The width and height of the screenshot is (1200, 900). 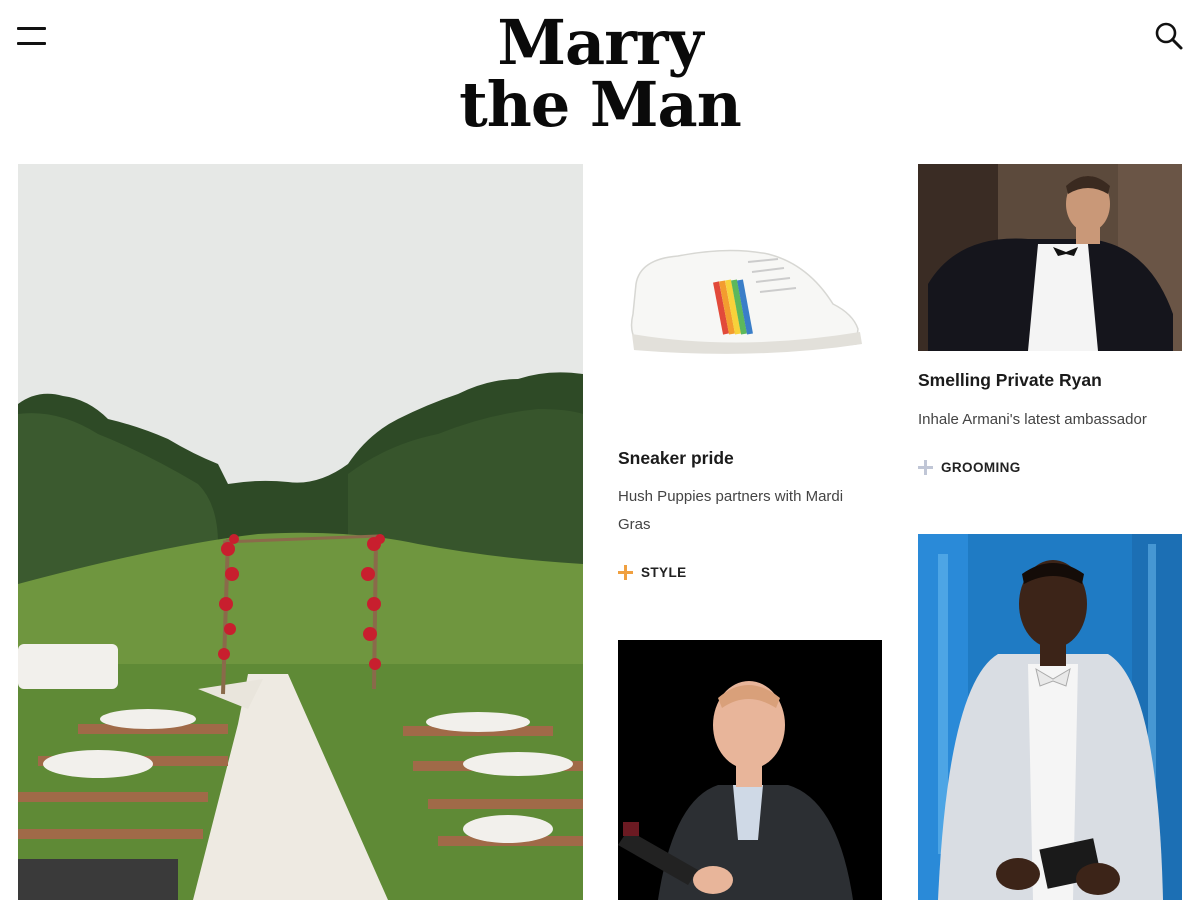 I want to click on article-subtitle: Hush Puppies partners with Mardi Gras, so click(x=731, y=510).